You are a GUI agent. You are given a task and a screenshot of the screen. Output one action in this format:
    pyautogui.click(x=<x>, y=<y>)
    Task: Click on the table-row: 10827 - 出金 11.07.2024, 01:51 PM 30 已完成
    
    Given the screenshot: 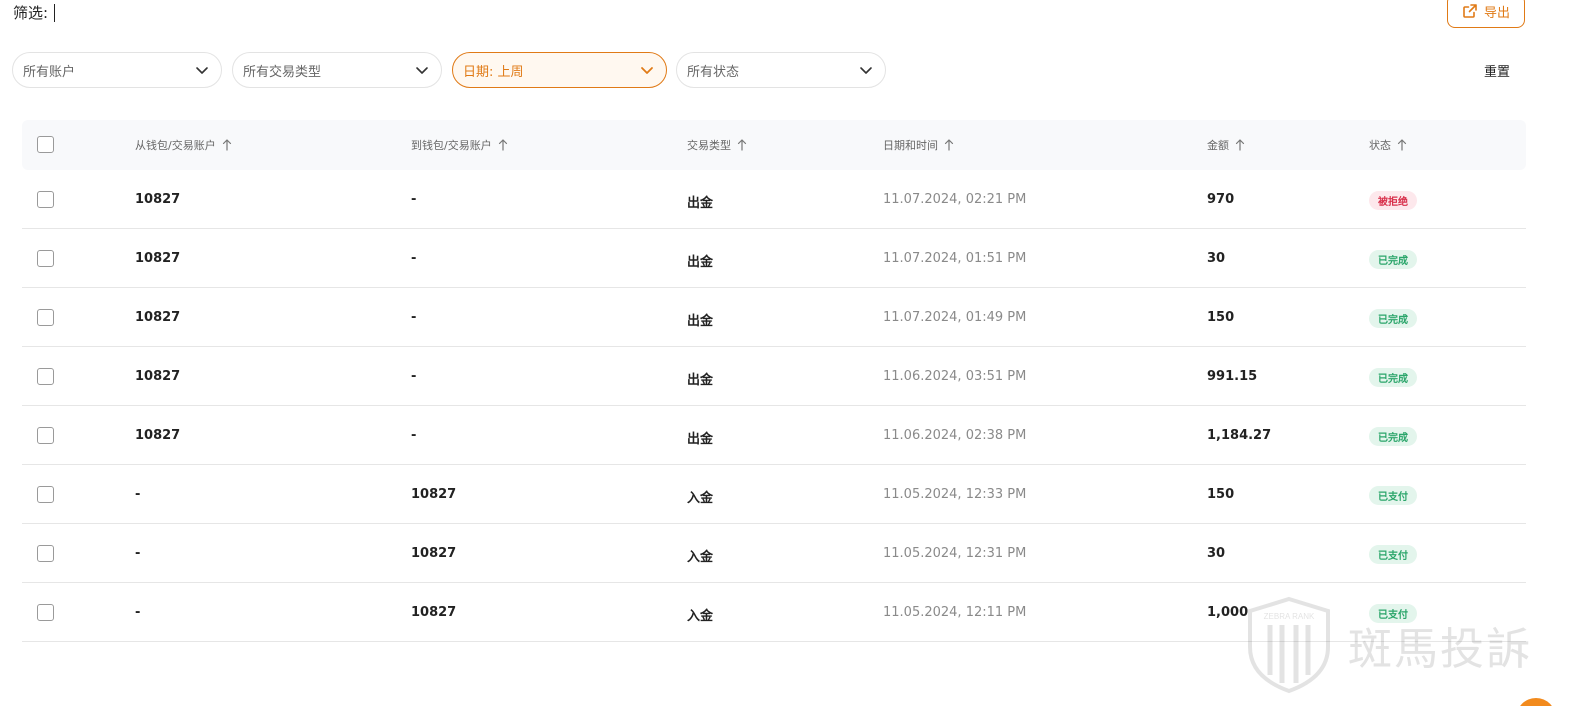 What is the action you would take?
    pyautogui.click(x=774, y=258)
    